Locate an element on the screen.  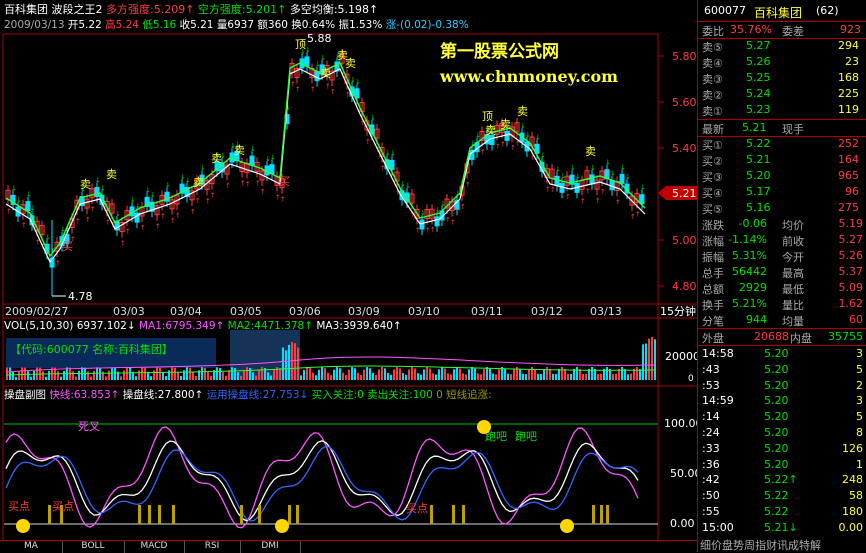
bid-label: 买④ is located at coordinates (712, 193).